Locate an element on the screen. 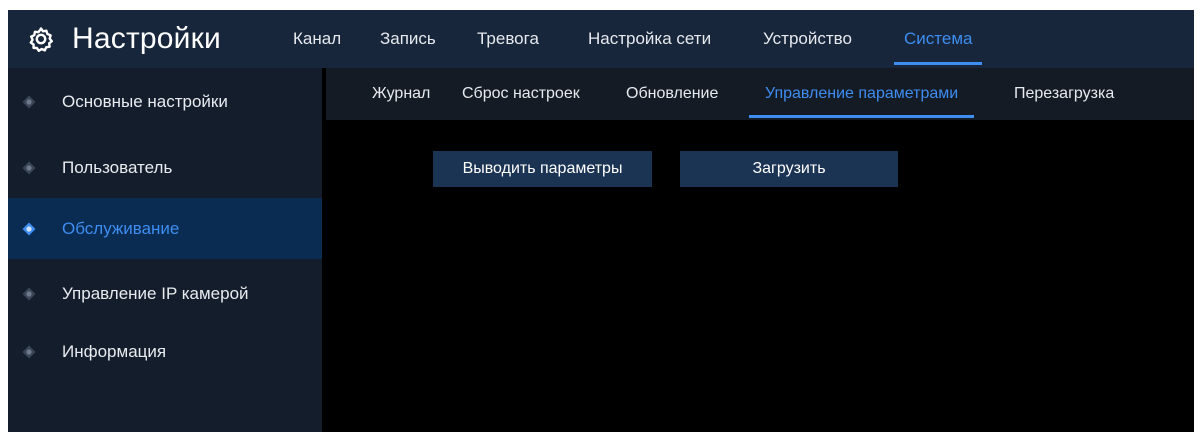 The image size is (1202, 432). sidebar-item-user: Пользователь is located at coordinates (165, 168).